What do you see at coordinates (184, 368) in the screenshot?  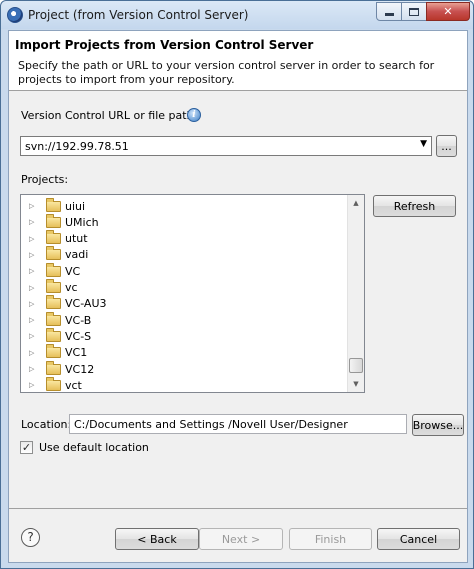 I see `tree-item: ▷ VC12` at bounding box center [184, 368].